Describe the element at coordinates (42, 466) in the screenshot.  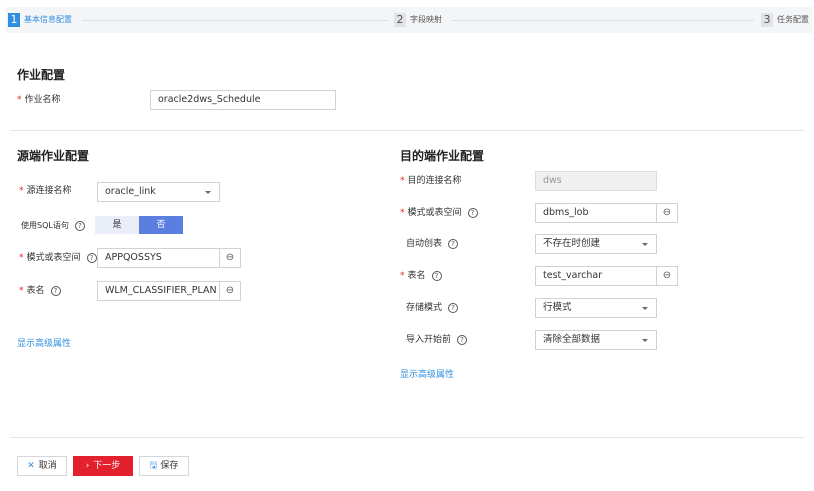
I see `cancel-button: ✕ 取消` at that location.